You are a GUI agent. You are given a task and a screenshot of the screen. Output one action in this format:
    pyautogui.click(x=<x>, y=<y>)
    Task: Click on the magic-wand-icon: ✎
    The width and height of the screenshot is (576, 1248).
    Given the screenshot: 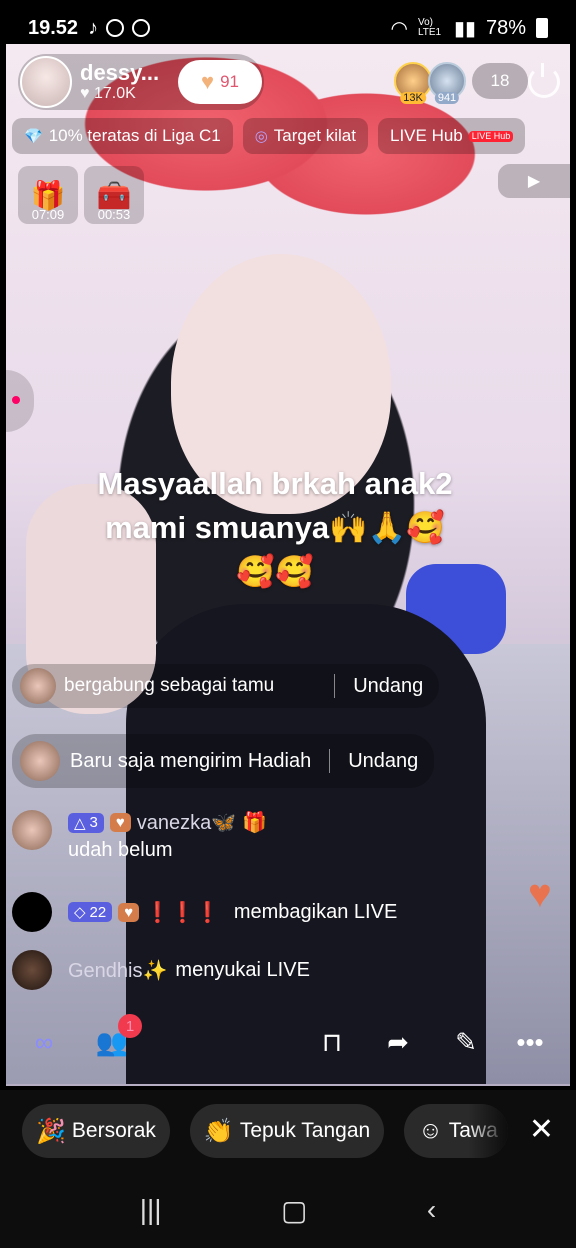 What is the action you would take?
    pyautogui.click(x=466, y=1041)
    